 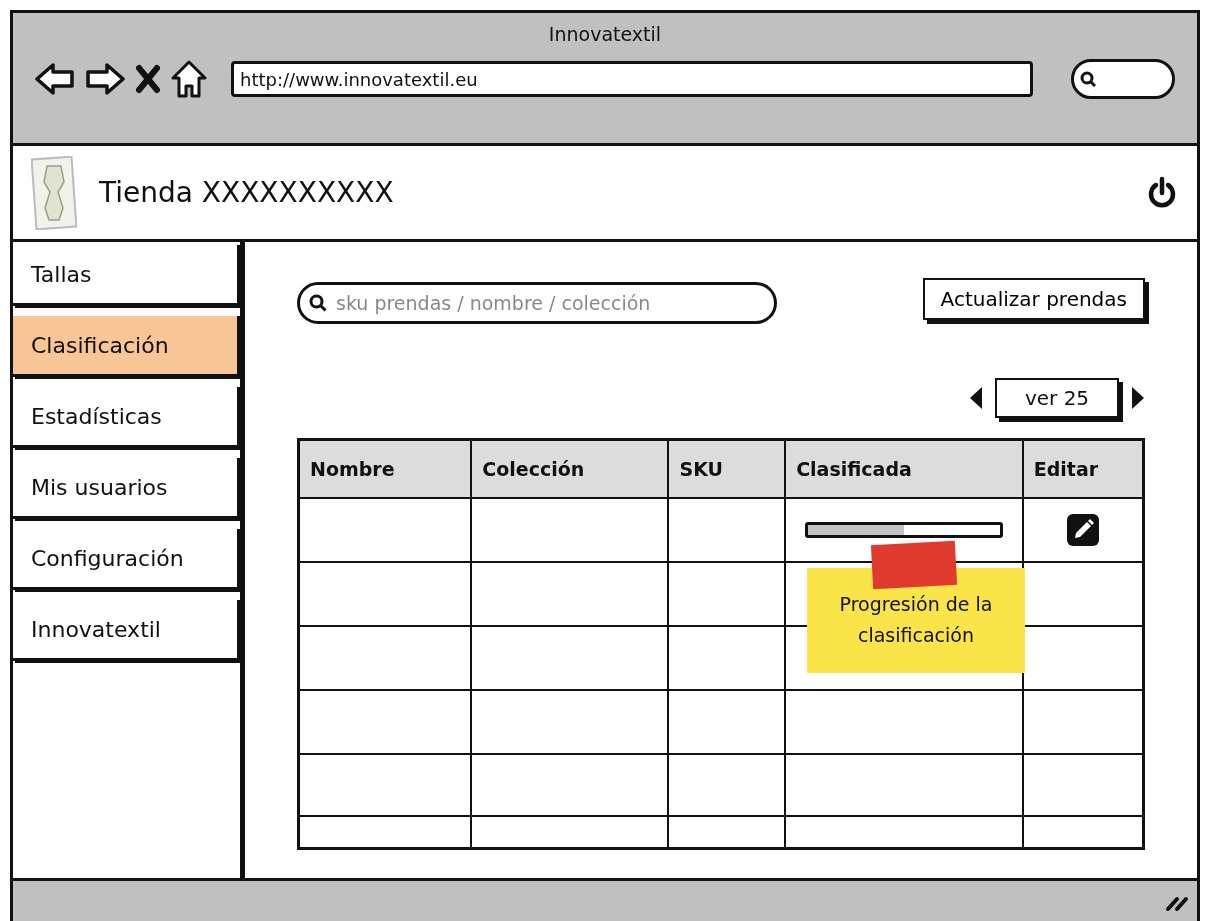 What do you see at coordinates (126, 275) in the screenshot?
I see `sidebar-item: Tallas` at bounding box center [126, 275].